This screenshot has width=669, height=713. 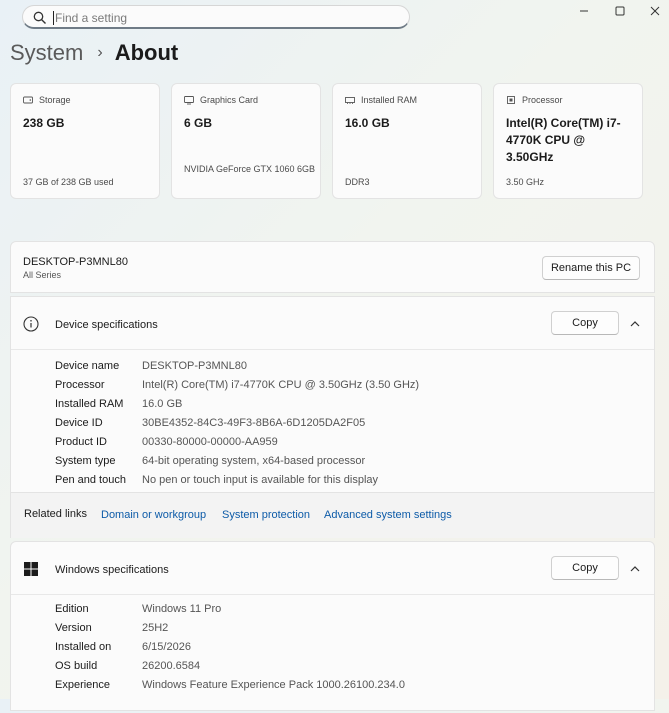 What do you see at coordinates (42, 275) in the screenshot?
I see `pc-series: All Series` at bounding box center [42, 275].